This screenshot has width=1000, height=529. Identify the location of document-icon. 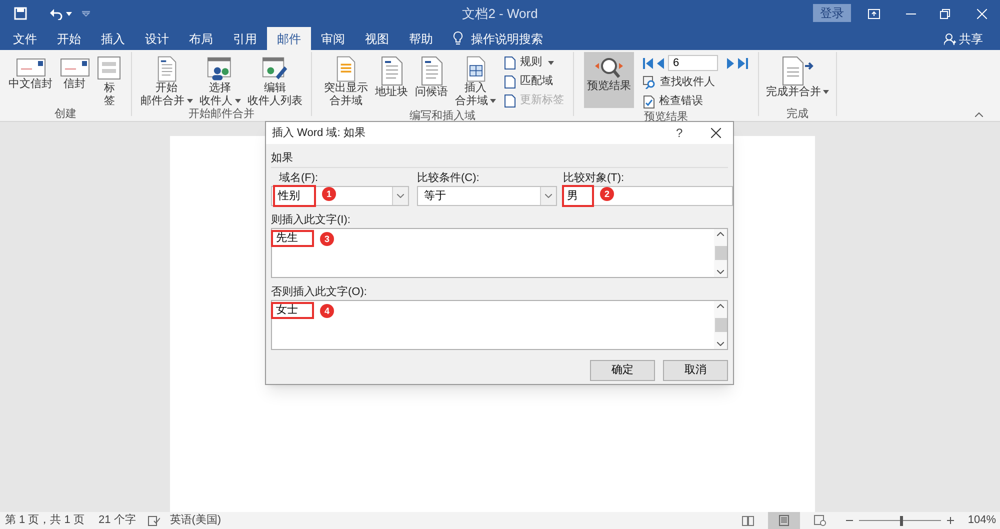
(392, 71).